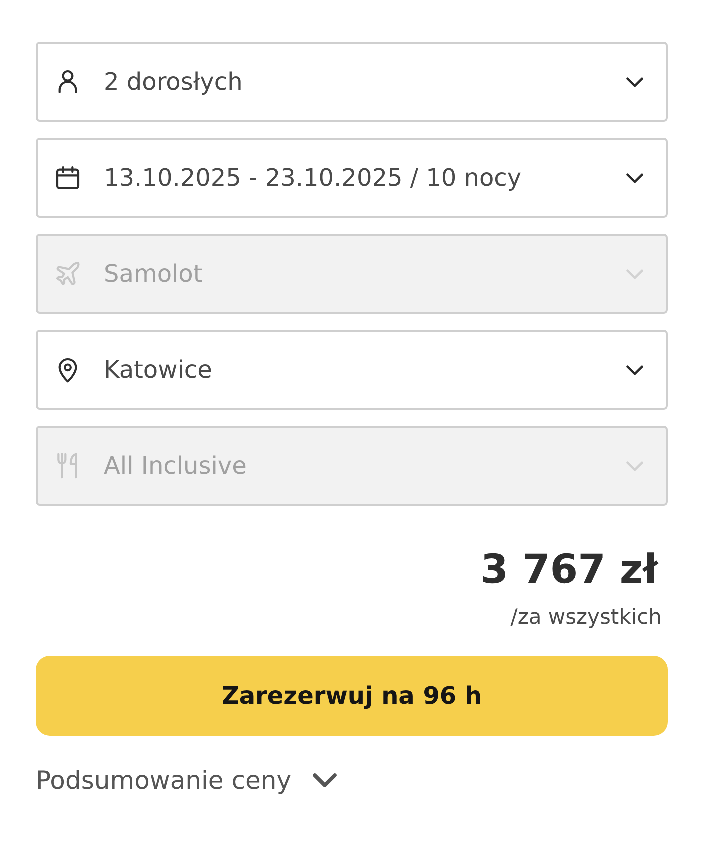  I want to click on price-summary-toggle: Podsumowanie ceny, so click(187, 780).